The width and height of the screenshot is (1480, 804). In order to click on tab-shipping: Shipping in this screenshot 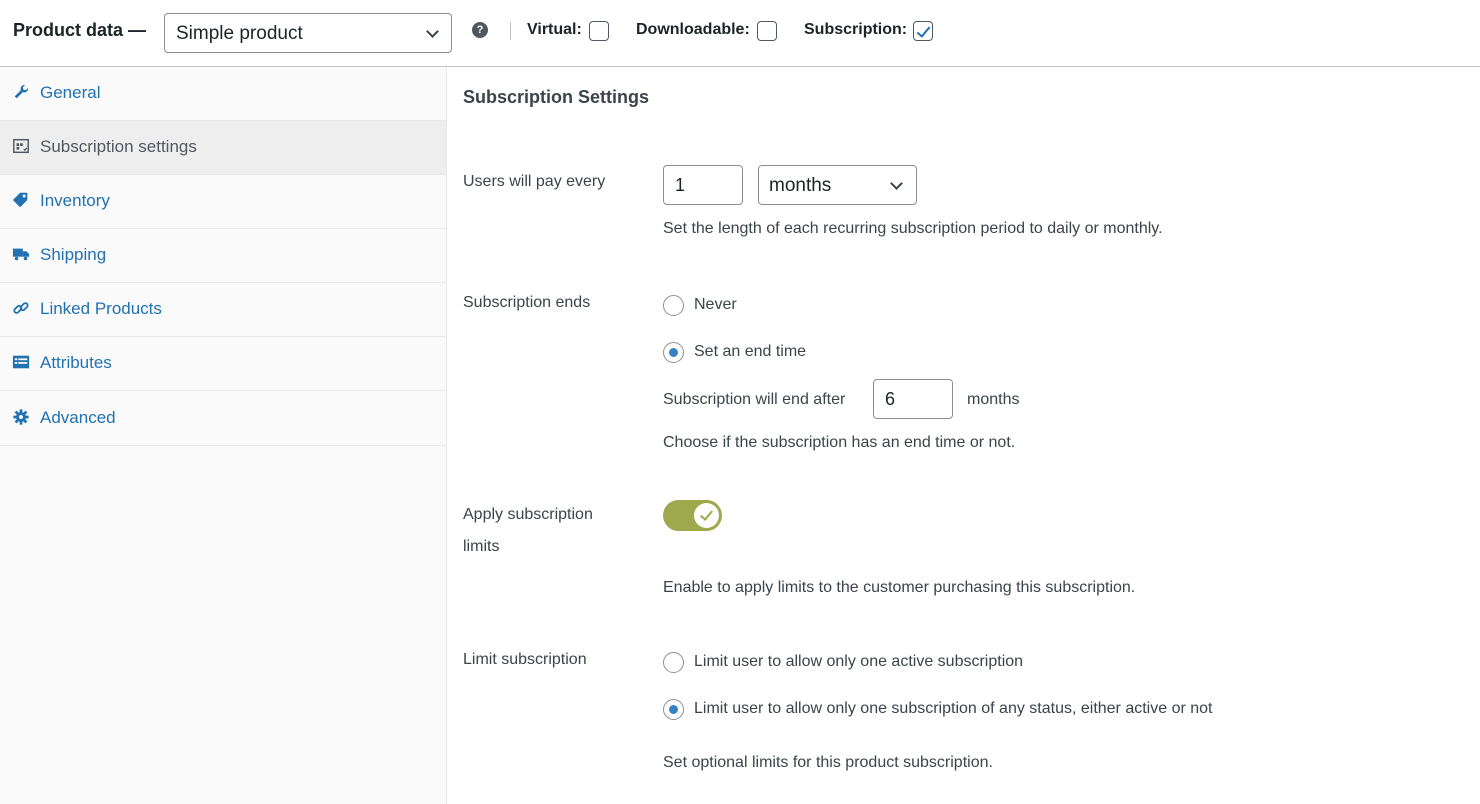, I will do `click(223, 256)`.